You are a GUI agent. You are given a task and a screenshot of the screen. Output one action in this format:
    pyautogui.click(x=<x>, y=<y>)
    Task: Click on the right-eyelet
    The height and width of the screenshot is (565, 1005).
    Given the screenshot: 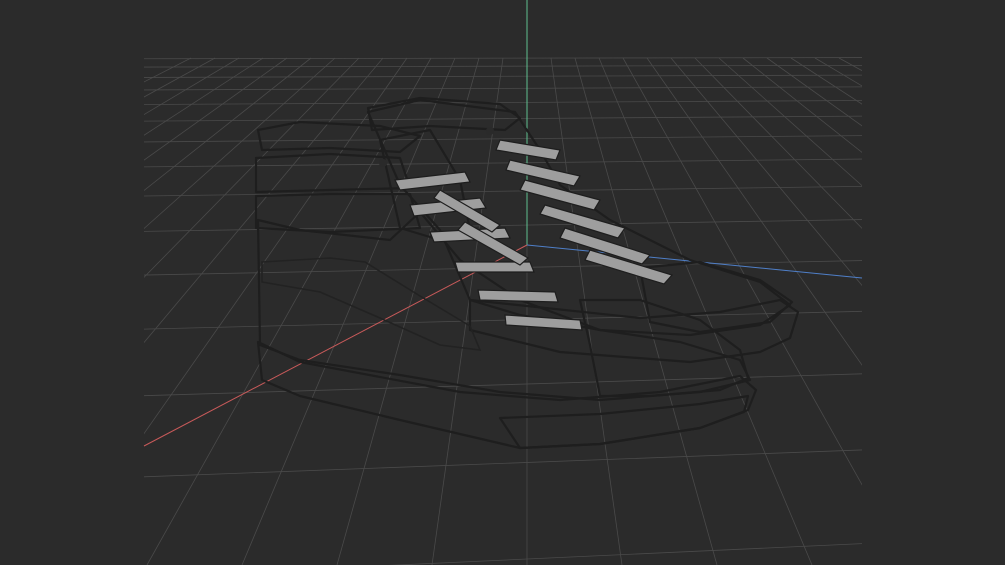 What is the action you would take?
    pyautogui.click(x=490, y=131)
    